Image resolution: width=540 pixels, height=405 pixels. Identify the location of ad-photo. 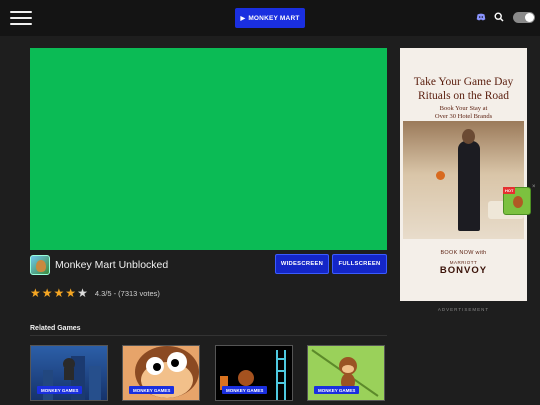
(463, 180).